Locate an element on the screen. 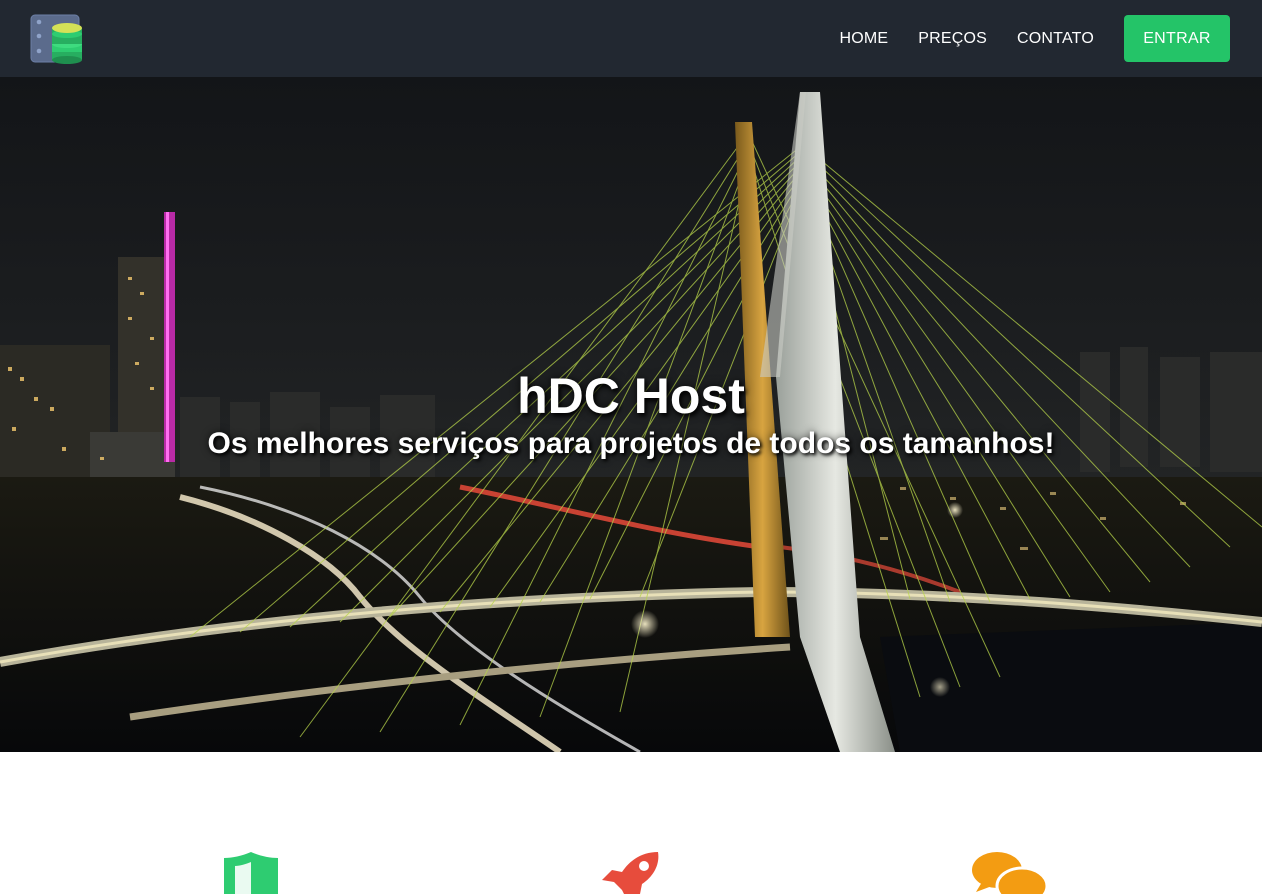  nav-home-link: HOME is located at coordinates (863, 39).